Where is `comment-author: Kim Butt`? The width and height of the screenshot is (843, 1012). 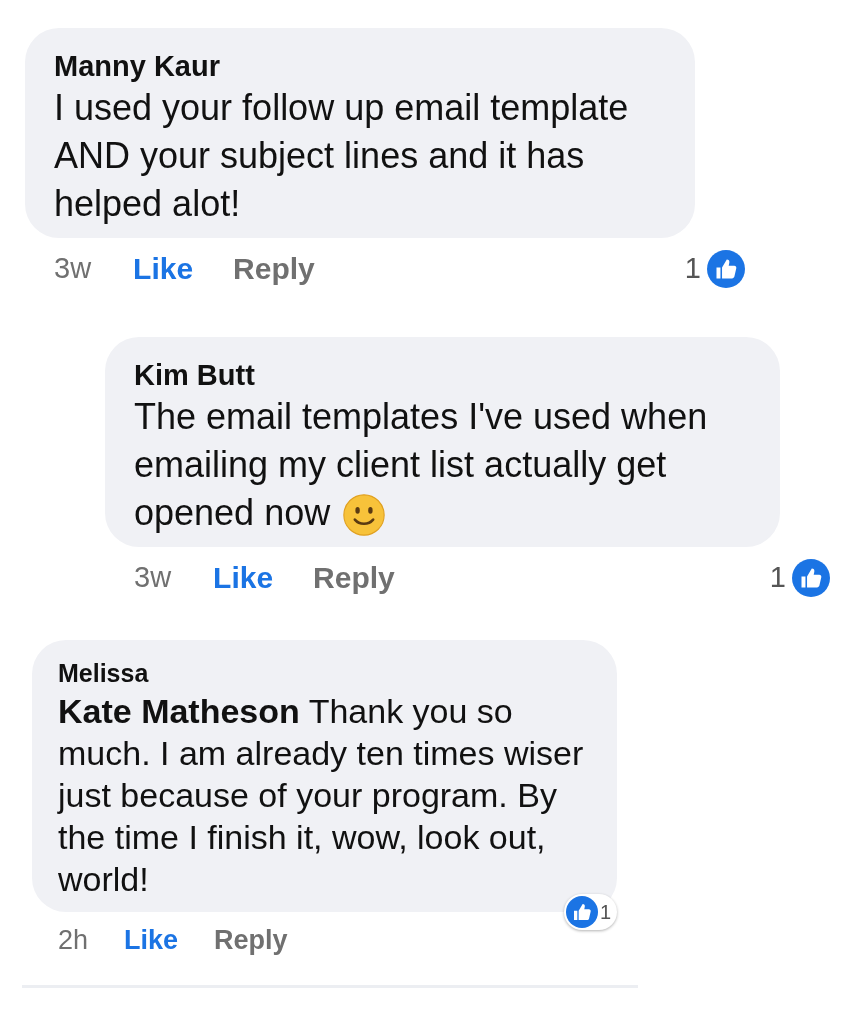
comment-author: Kim Butt is located at coordinates (447, 375).